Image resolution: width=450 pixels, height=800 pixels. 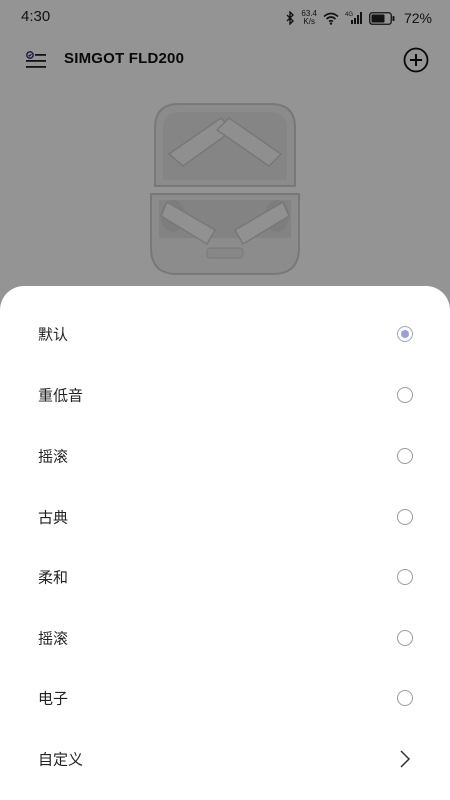 I want to click on eq-option-rock: 摇滚, so click(x=225, y=456).